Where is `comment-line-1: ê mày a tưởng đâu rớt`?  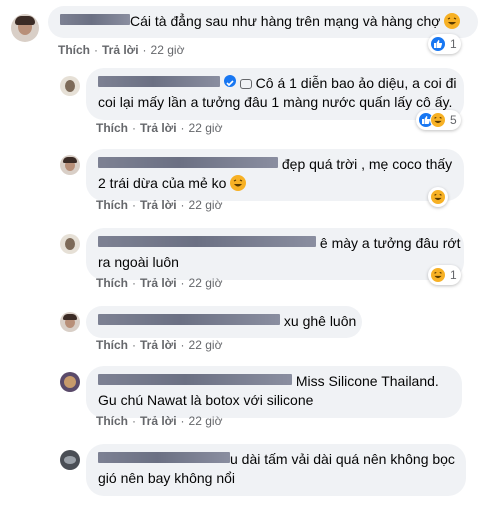 comment-line-1: ê mày a tưởng đâu rớt is located at coordinates (279, 243).